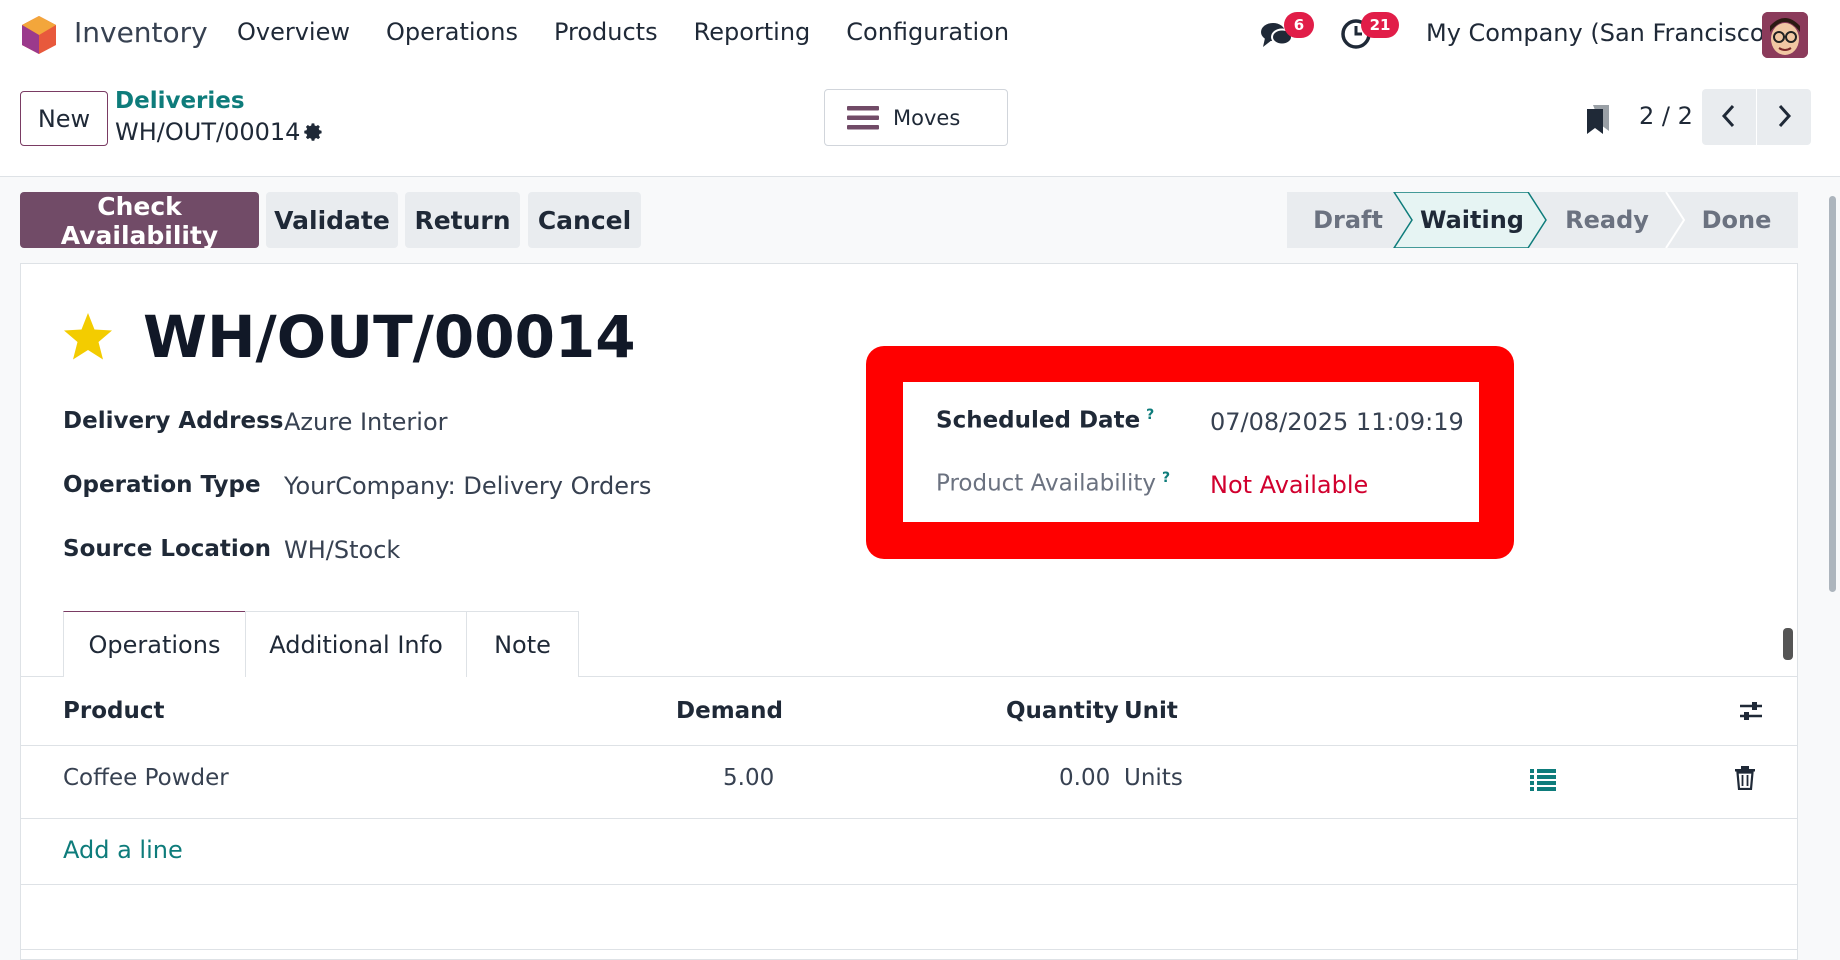 The image size is (1840, 960). Describe the element at coordinates (356, 644) in the screenshot. I see `tab-additional-info: Additional Info` at that location.